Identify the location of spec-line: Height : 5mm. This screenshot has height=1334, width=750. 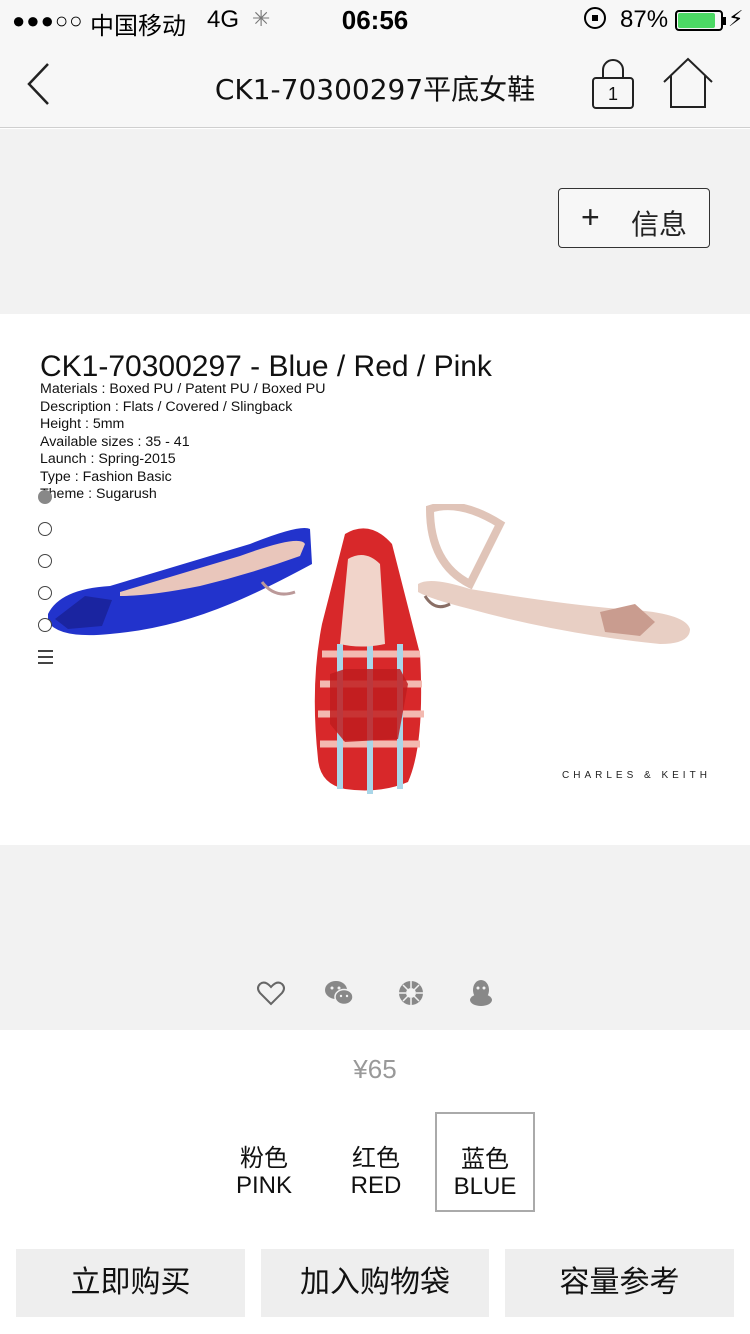
(82, 424).